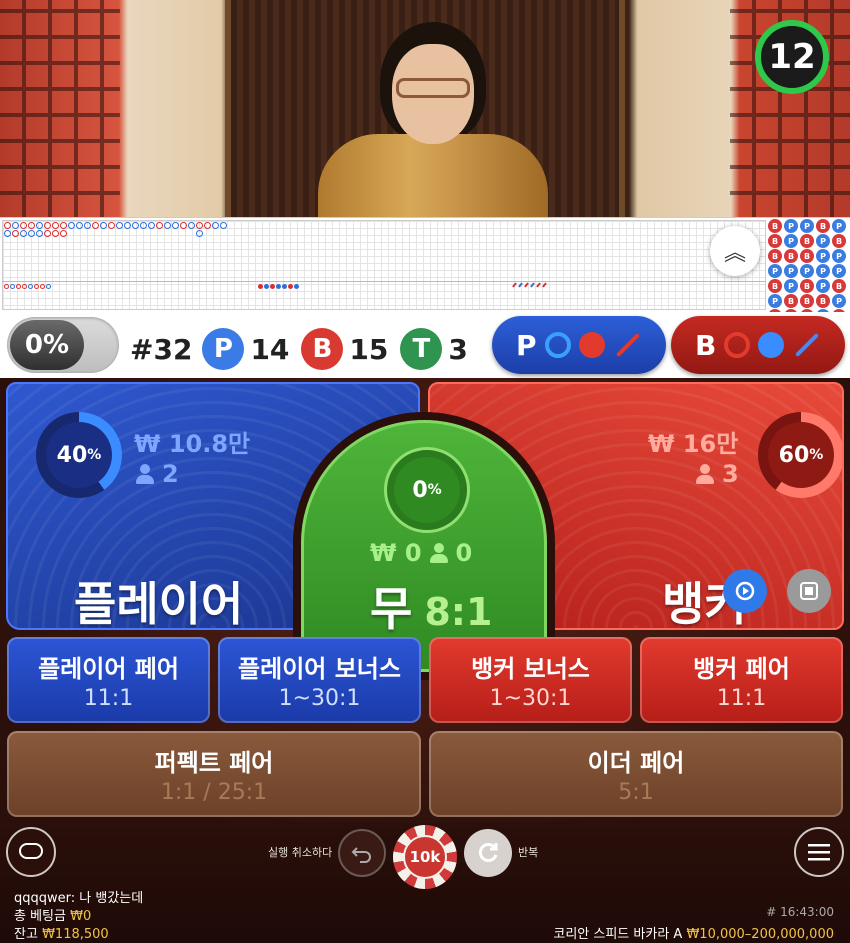  I want to click on perfect-pair-bet: 퍼펙트 페어 1:1 / 25:1, so click(214, 774).